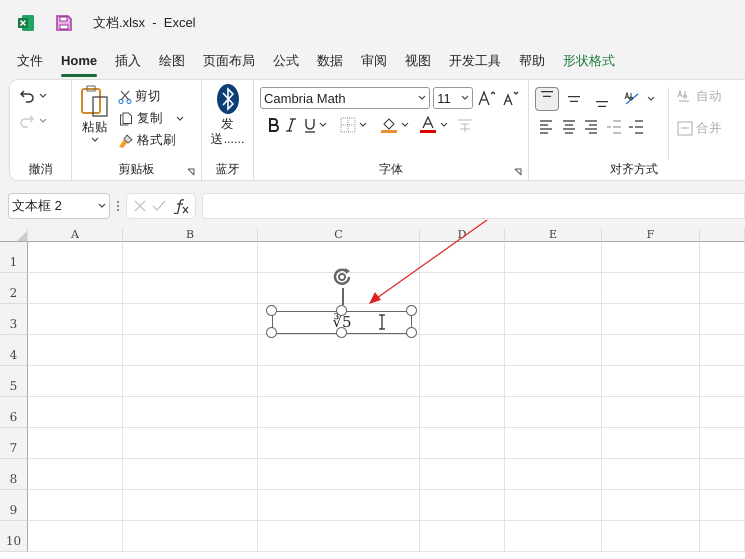 The width and height of the screenshot is (745, 559). What do you see at coordinates (475, 61) in the screenshot?
I see `ribbon-tab: 开发工具` at bounding box center [475, 61].